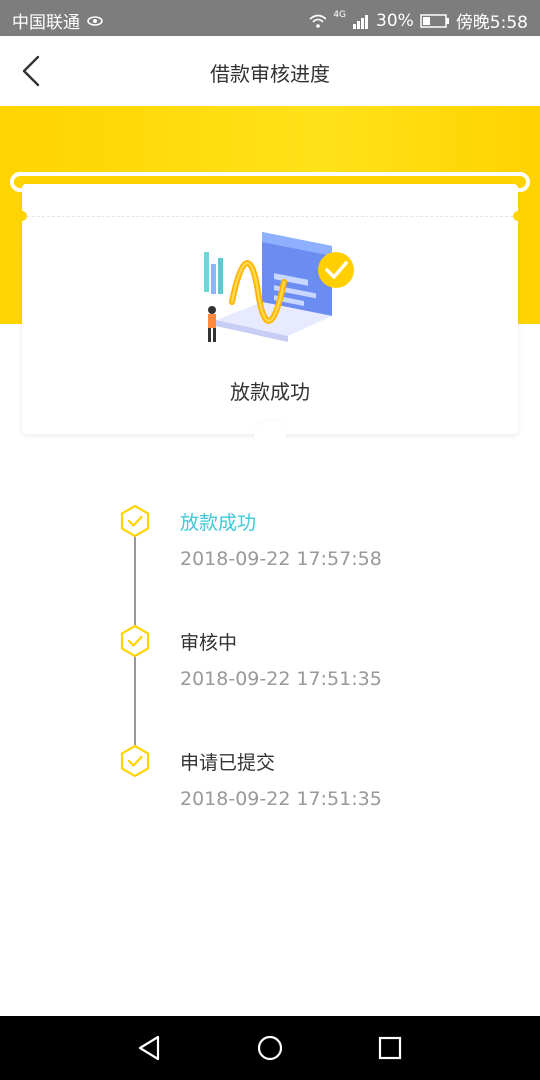 The image size is (540, 1080). Describe the element at coordinates (270, 434) in the screenshot. I see `card-bottom-notch` at that location.